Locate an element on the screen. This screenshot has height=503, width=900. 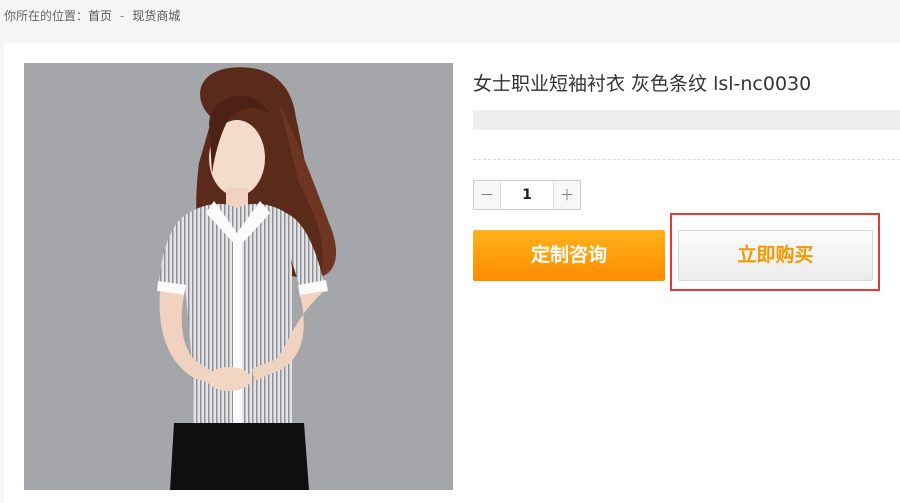
quantity-increase-button: ＋ is located at coordinates (567, 195).